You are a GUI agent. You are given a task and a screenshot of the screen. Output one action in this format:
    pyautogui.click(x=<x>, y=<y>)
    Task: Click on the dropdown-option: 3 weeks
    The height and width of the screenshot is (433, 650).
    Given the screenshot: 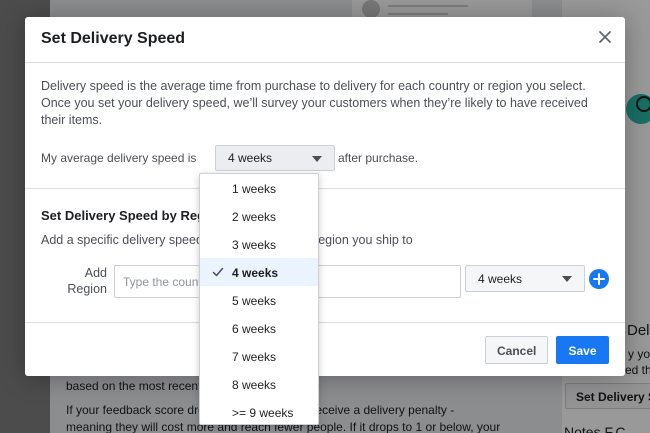 What is the action you would take?
    pyautogui.click(x=259, y=244)
    